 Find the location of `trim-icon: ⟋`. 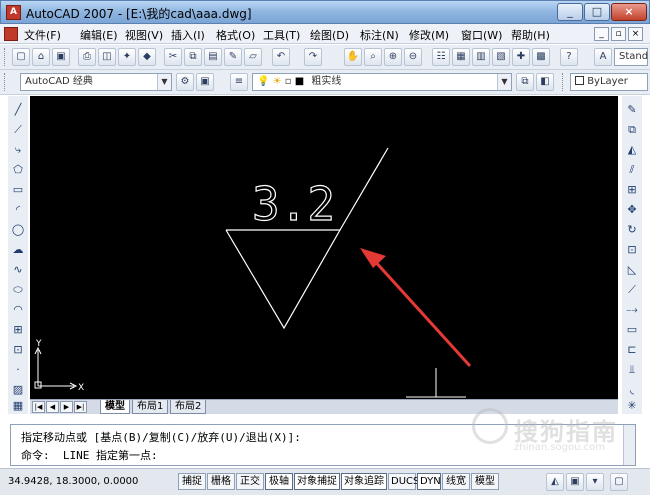

trim-icon: ⟋ is located at coordinates (632, 290).